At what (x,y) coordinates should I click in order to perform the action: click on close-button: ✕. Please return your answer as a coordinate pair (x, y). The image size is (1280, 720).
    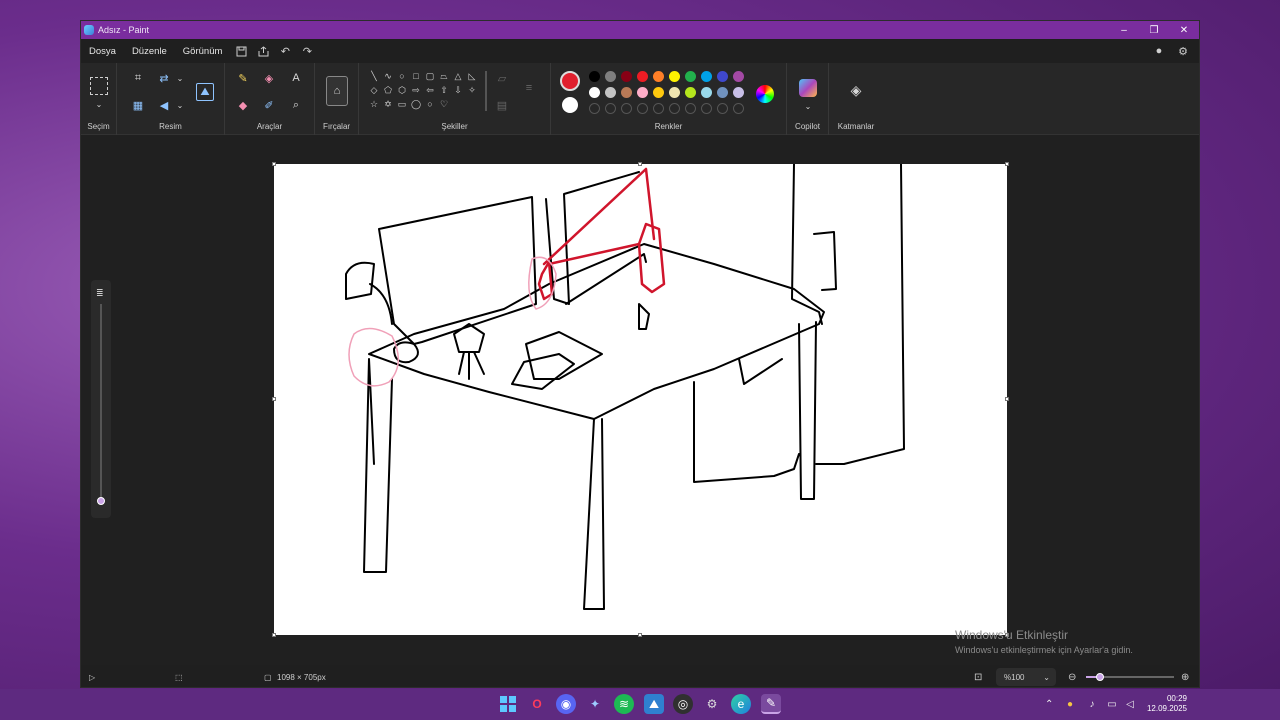
    Looking at the image, I should click on (1184, 30).